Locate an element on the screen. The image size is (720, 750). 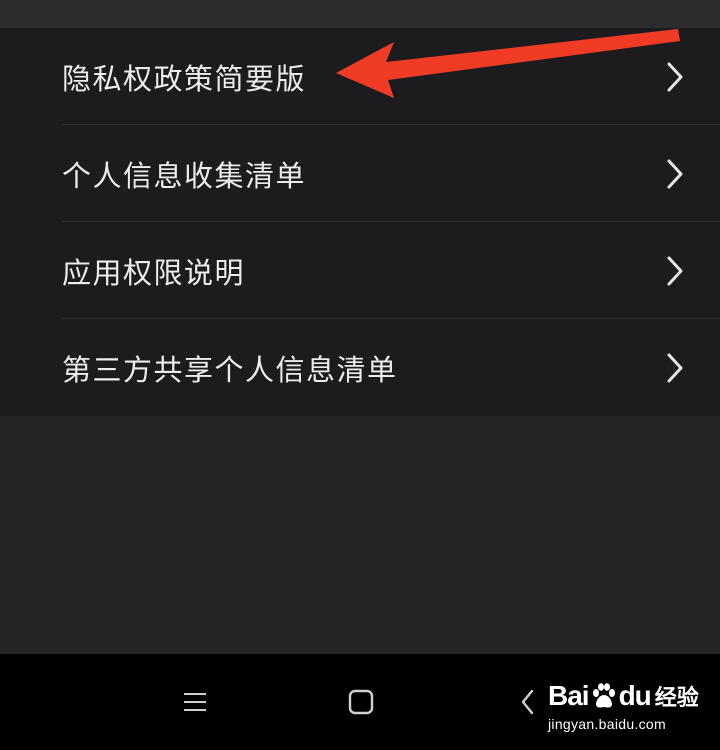
top-strip is located at coordinates (360, 14).